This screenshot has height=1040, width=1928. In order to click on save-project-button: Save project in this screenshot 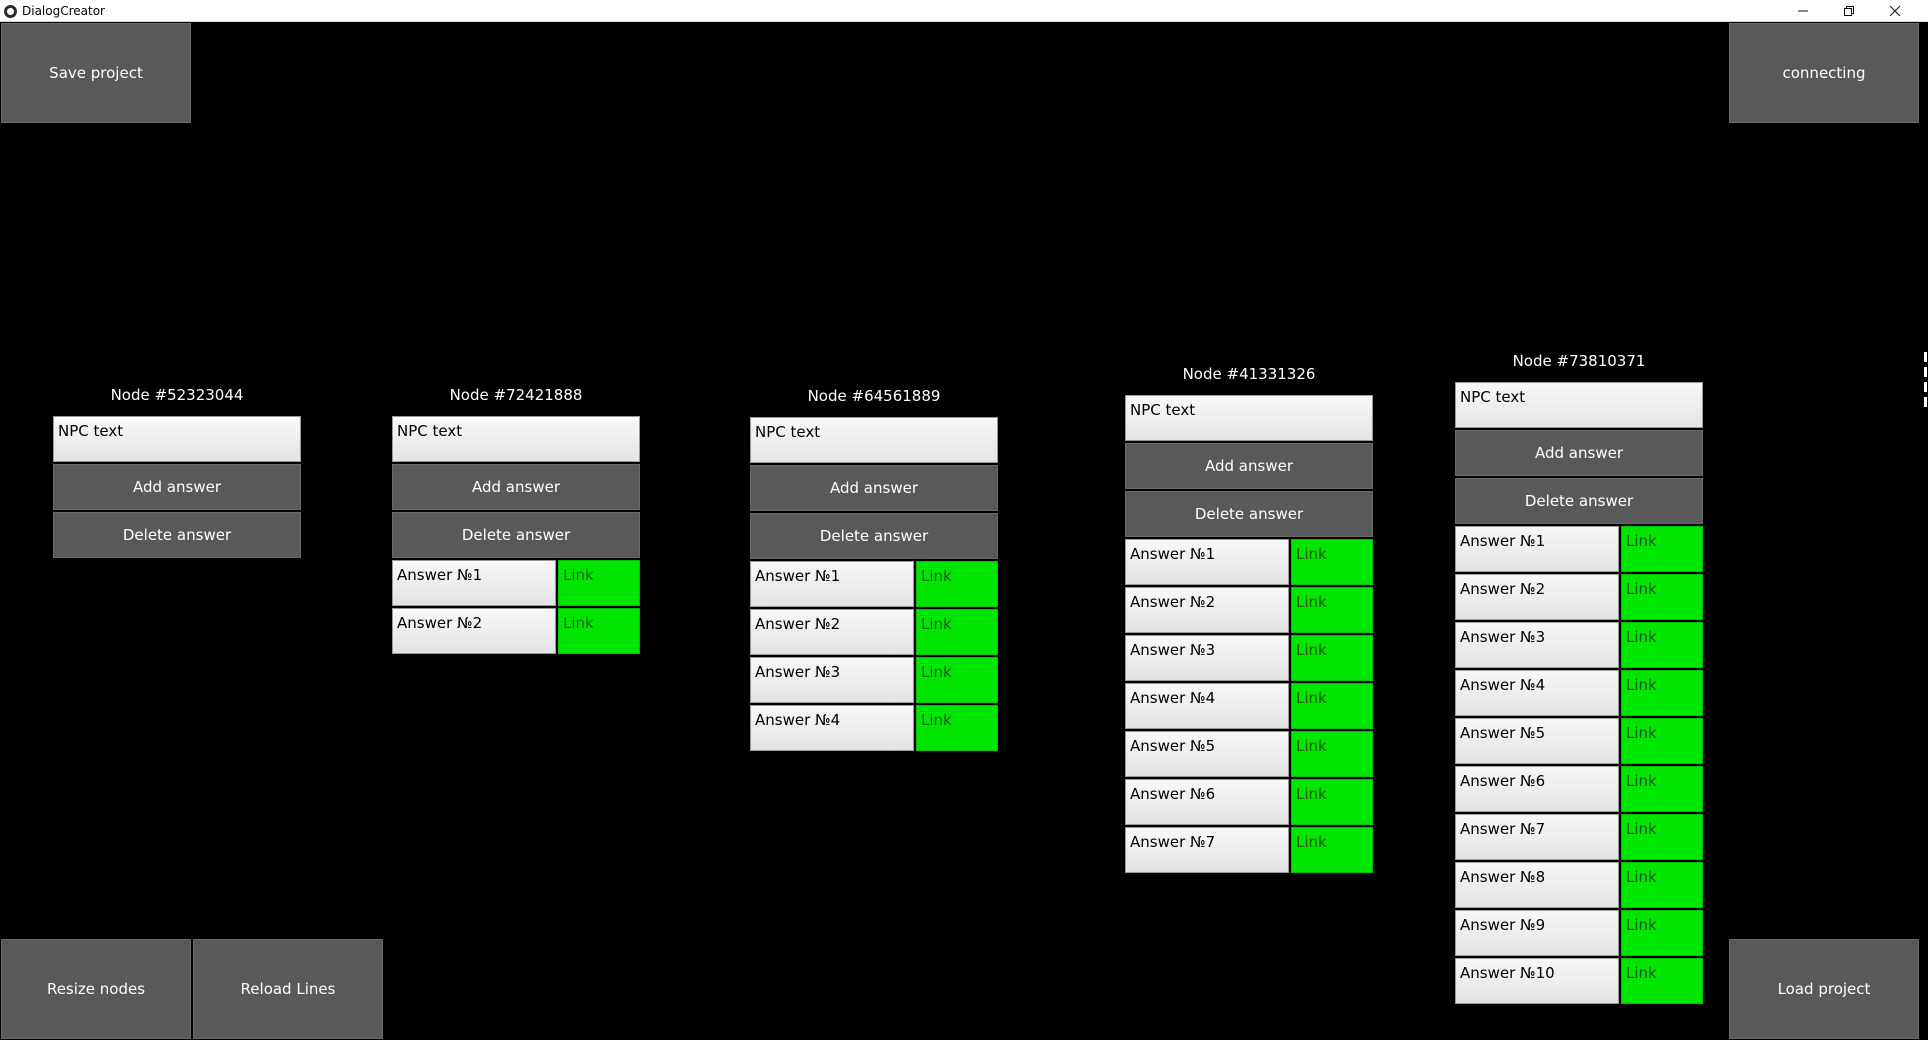, I will do `click(96, 73)`.